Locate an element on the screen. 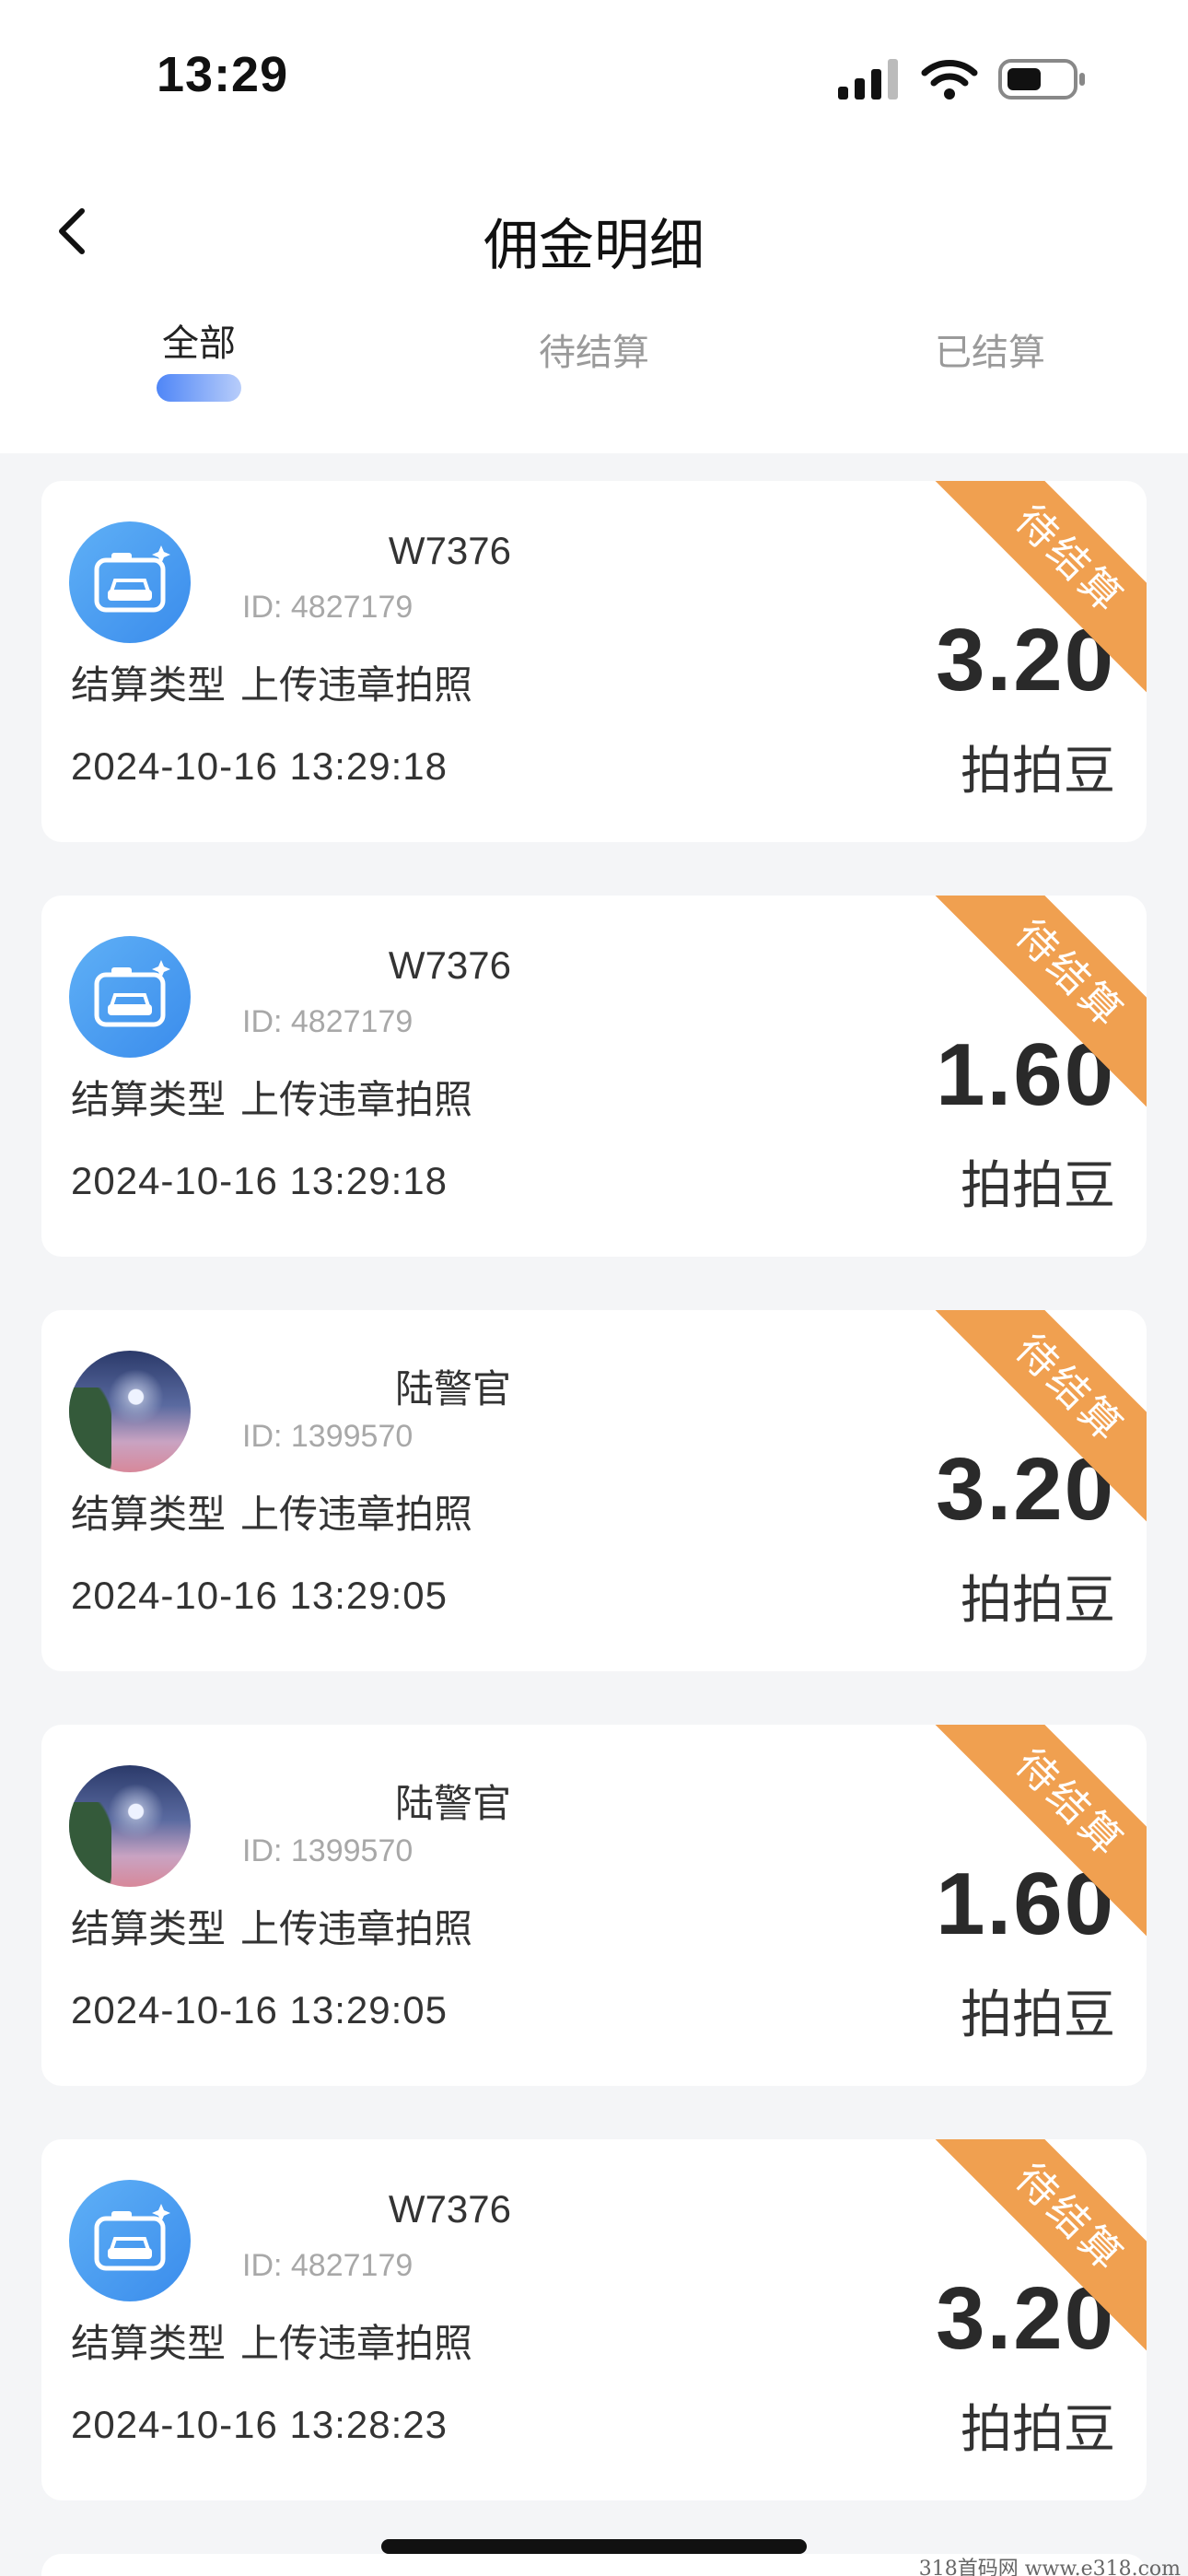 Image resolution: width=1188 pixels, height=2576 pixels. status-time: 13:29 is located at coordinates (223, 74).